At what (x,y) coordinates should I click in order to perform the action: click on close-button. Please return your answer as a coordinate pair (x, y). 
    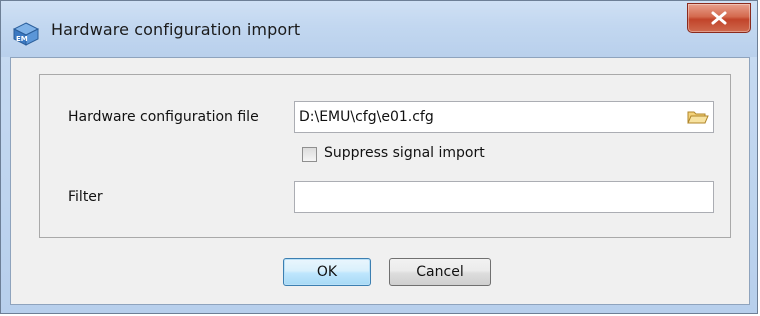
    Looking at the image, I should click on (719, 18).